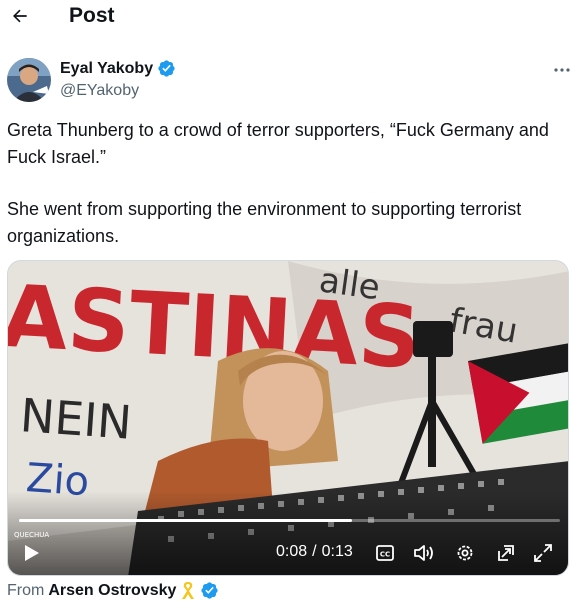 This screenshot has width=584, height=607. I want to click on more-options-button, so click(562, 70).